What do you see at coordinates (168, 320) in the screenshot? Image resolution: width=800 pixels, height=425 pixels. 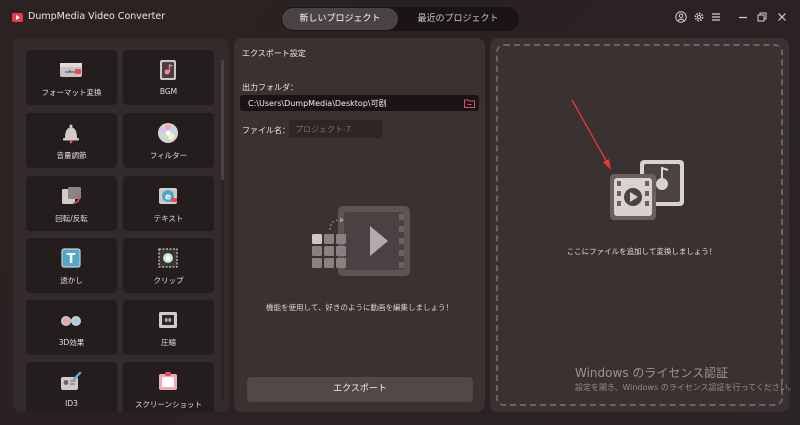 I see `compress-icon` at bounding box center [168, 320].